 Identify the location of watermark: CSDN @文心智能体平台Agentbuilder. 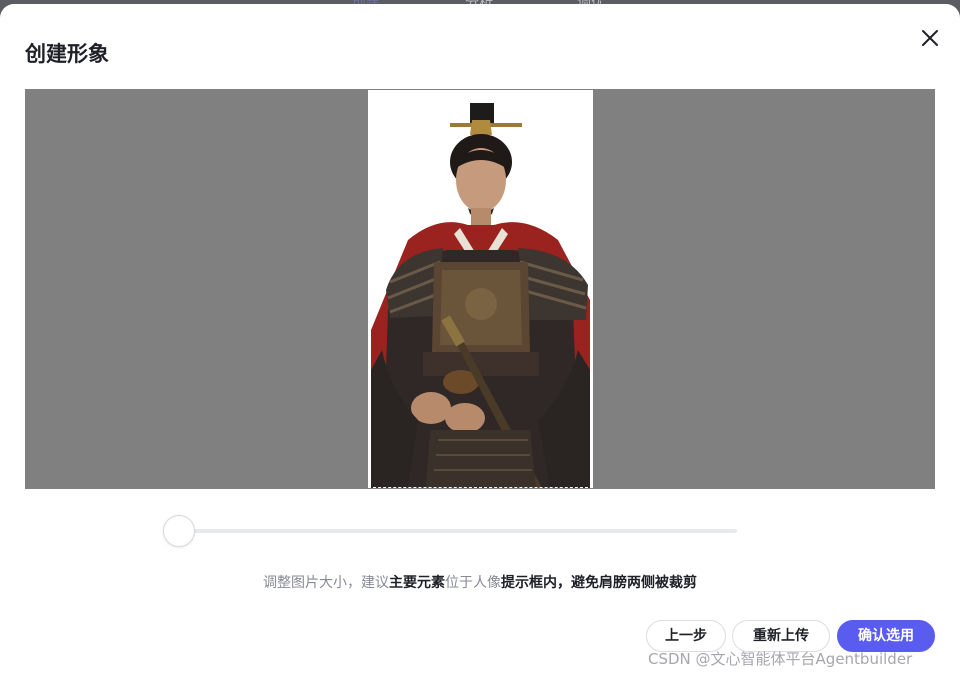
(780, 659).